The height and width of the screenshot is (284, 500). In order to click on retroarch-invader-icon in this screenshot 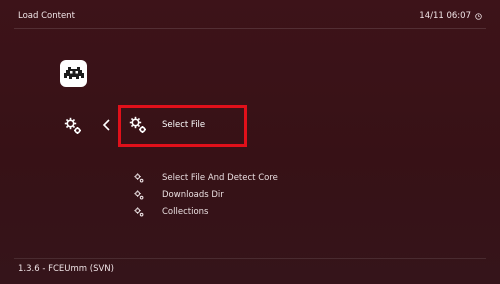, I will do `click(73, 73)`.